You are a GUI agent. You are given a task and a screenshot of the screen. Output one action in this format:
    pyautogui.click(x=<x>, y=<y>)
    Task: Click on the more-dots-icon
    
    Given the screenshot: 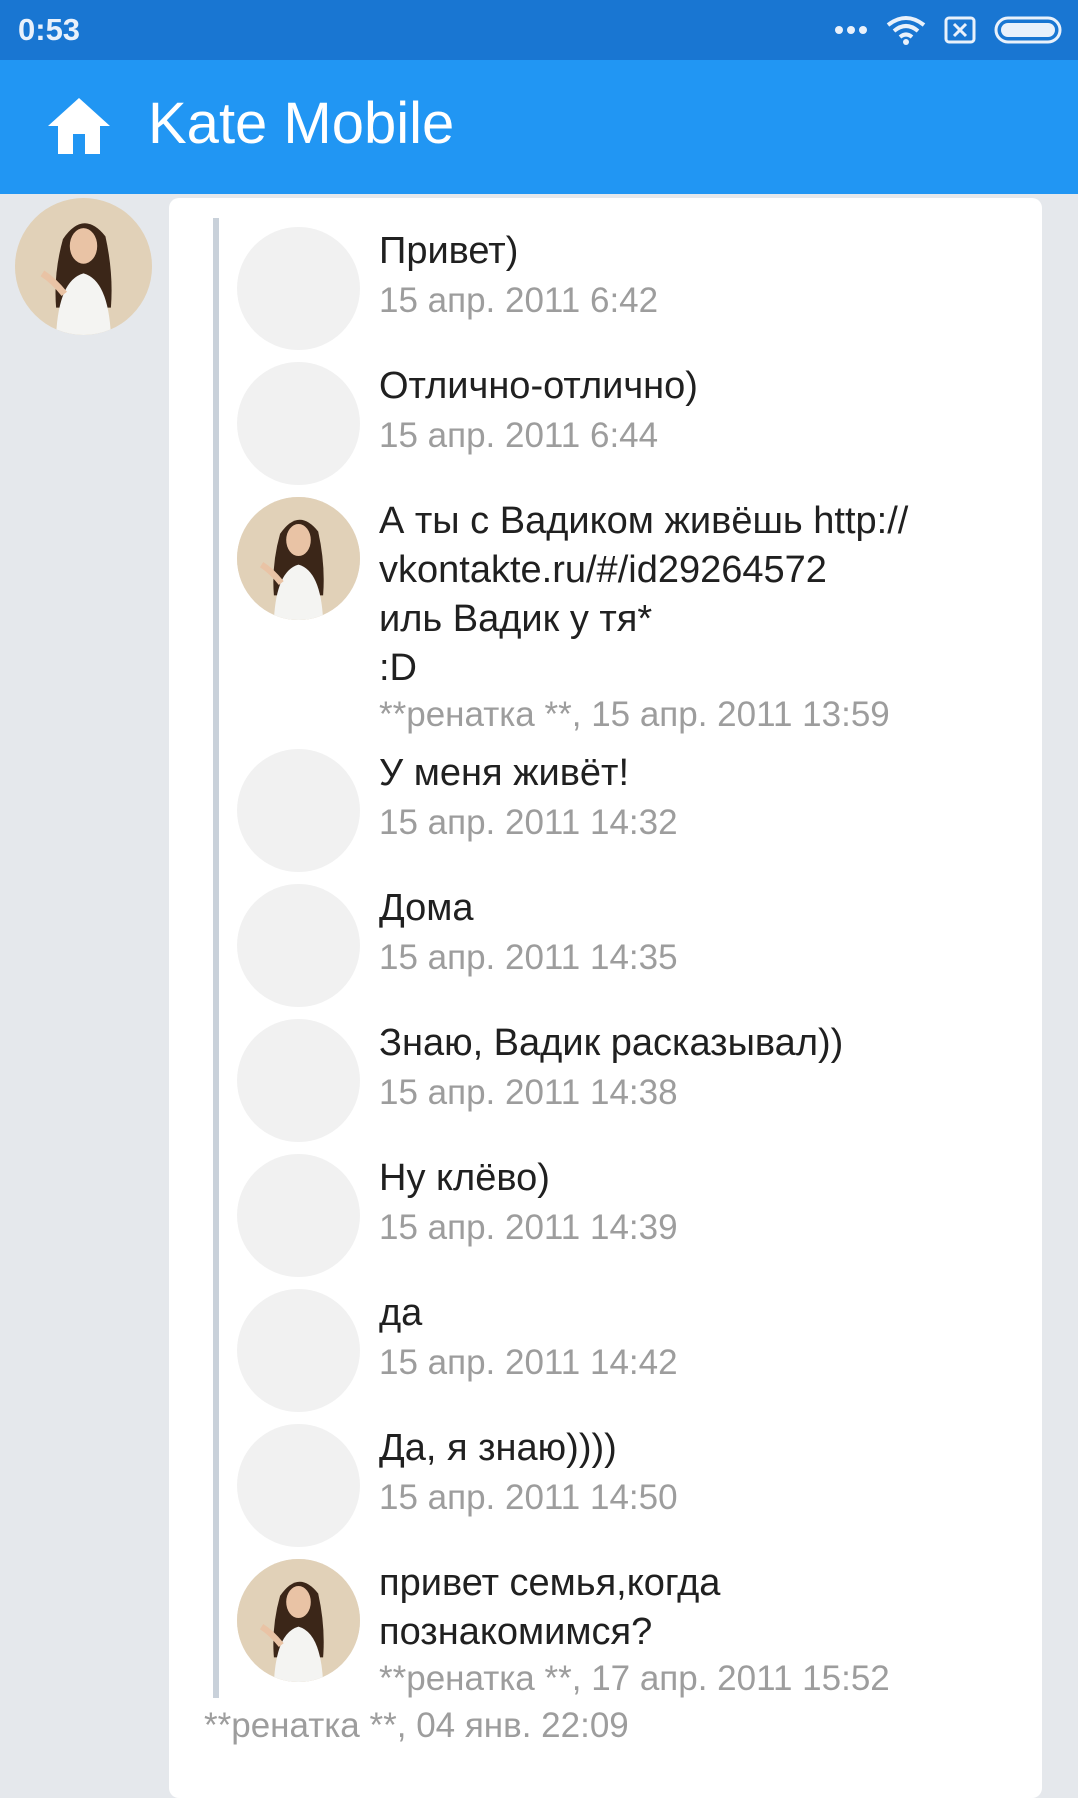 What is the action you would take?
    pyautogui.click(x=851, y=30)
    